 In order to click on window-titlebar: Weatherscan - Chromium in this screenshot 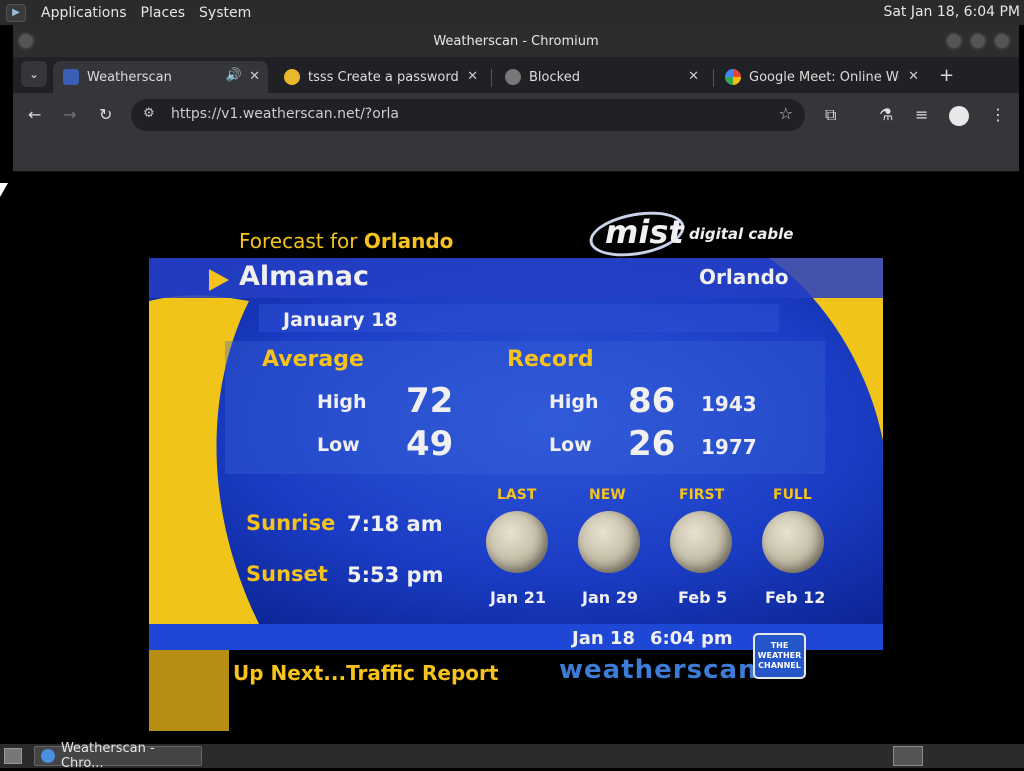, I will do `click(516, 41)`.